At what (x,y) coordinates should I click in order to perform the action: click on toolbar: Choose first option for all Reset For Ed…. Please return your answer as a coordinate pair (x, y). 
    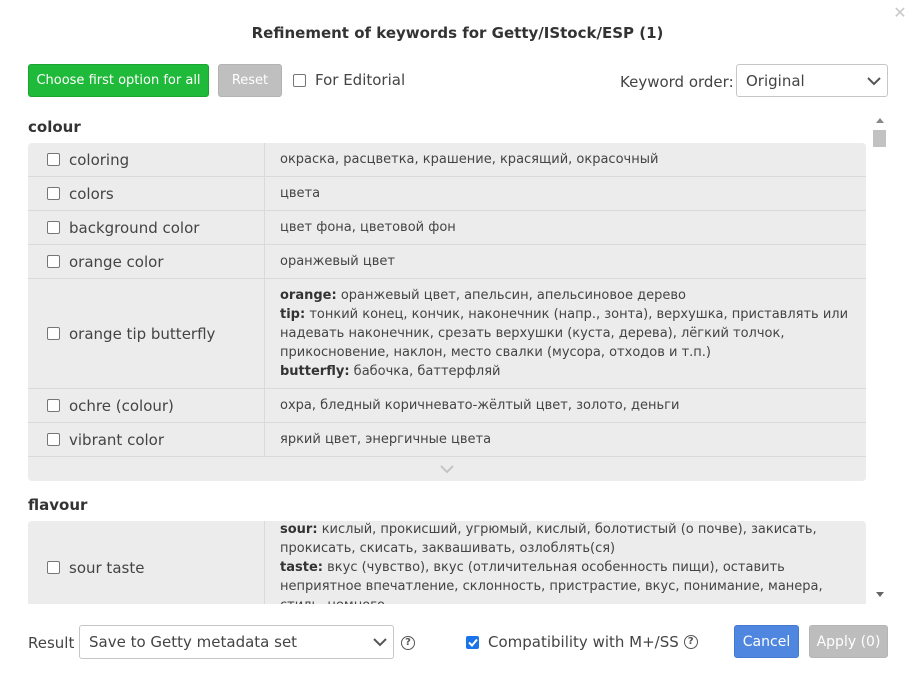
    Looking at the image, I should click on (458, 81).